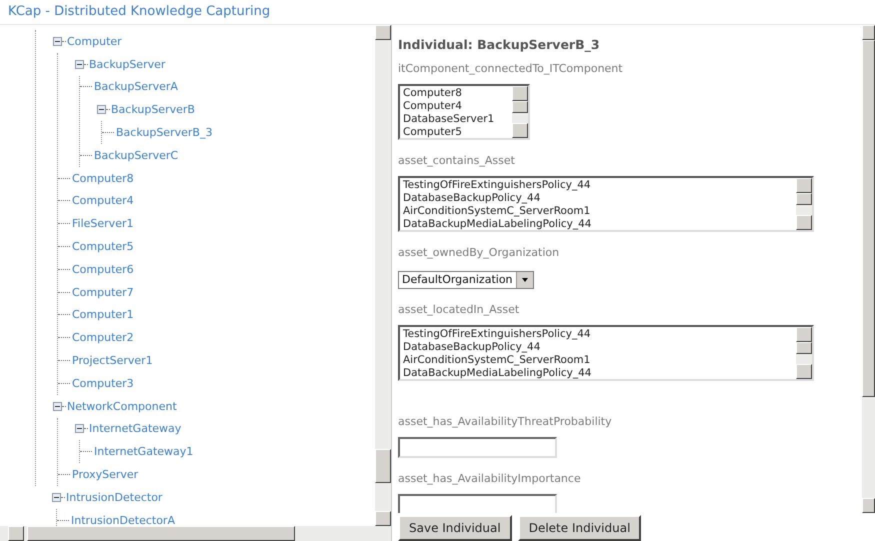  What do you see at coordinates (114, 497) in the screenshot?
I see `tree-item: IntrusionDetector` at bounding box center [114, 497].